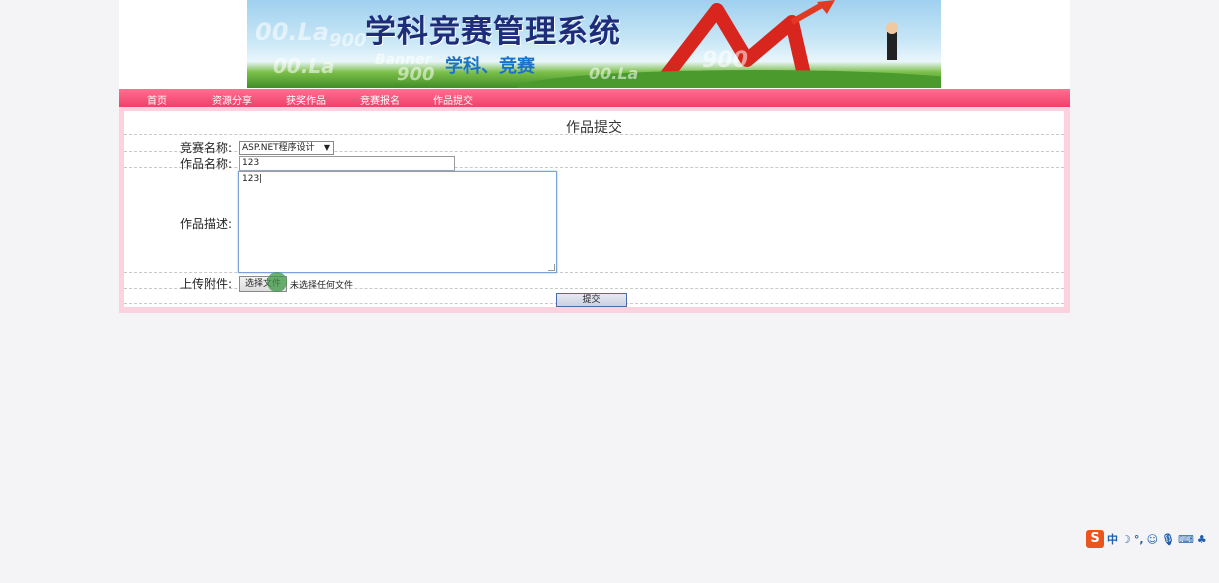 This screenshot has width=1219, height=583. I want to click on keyboard-icon: ⌨, so click(1186, 539).